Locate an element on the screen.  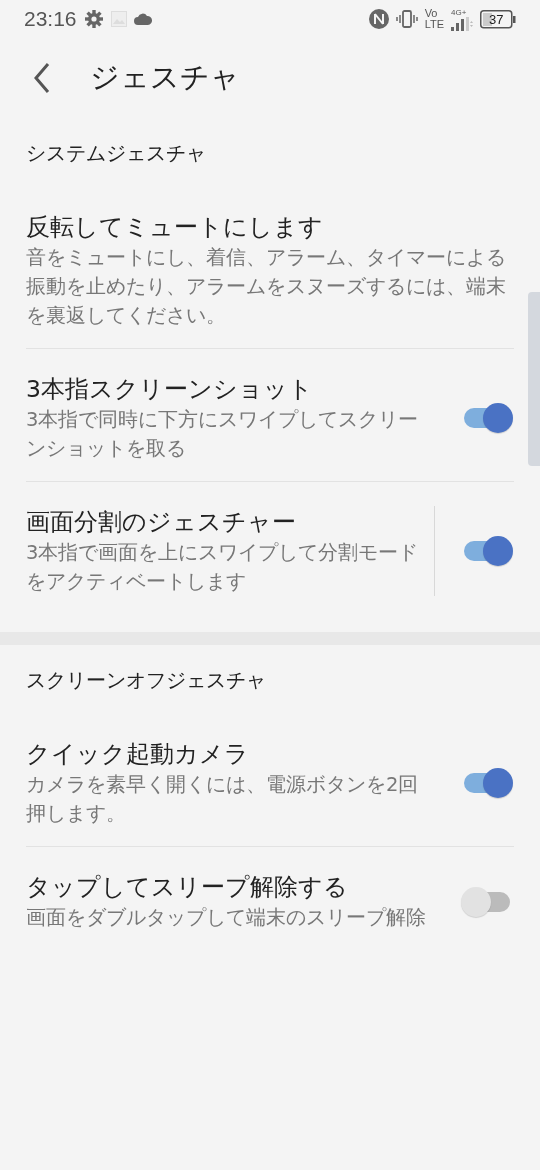
signal-icon is located at coordinates (462, 23).